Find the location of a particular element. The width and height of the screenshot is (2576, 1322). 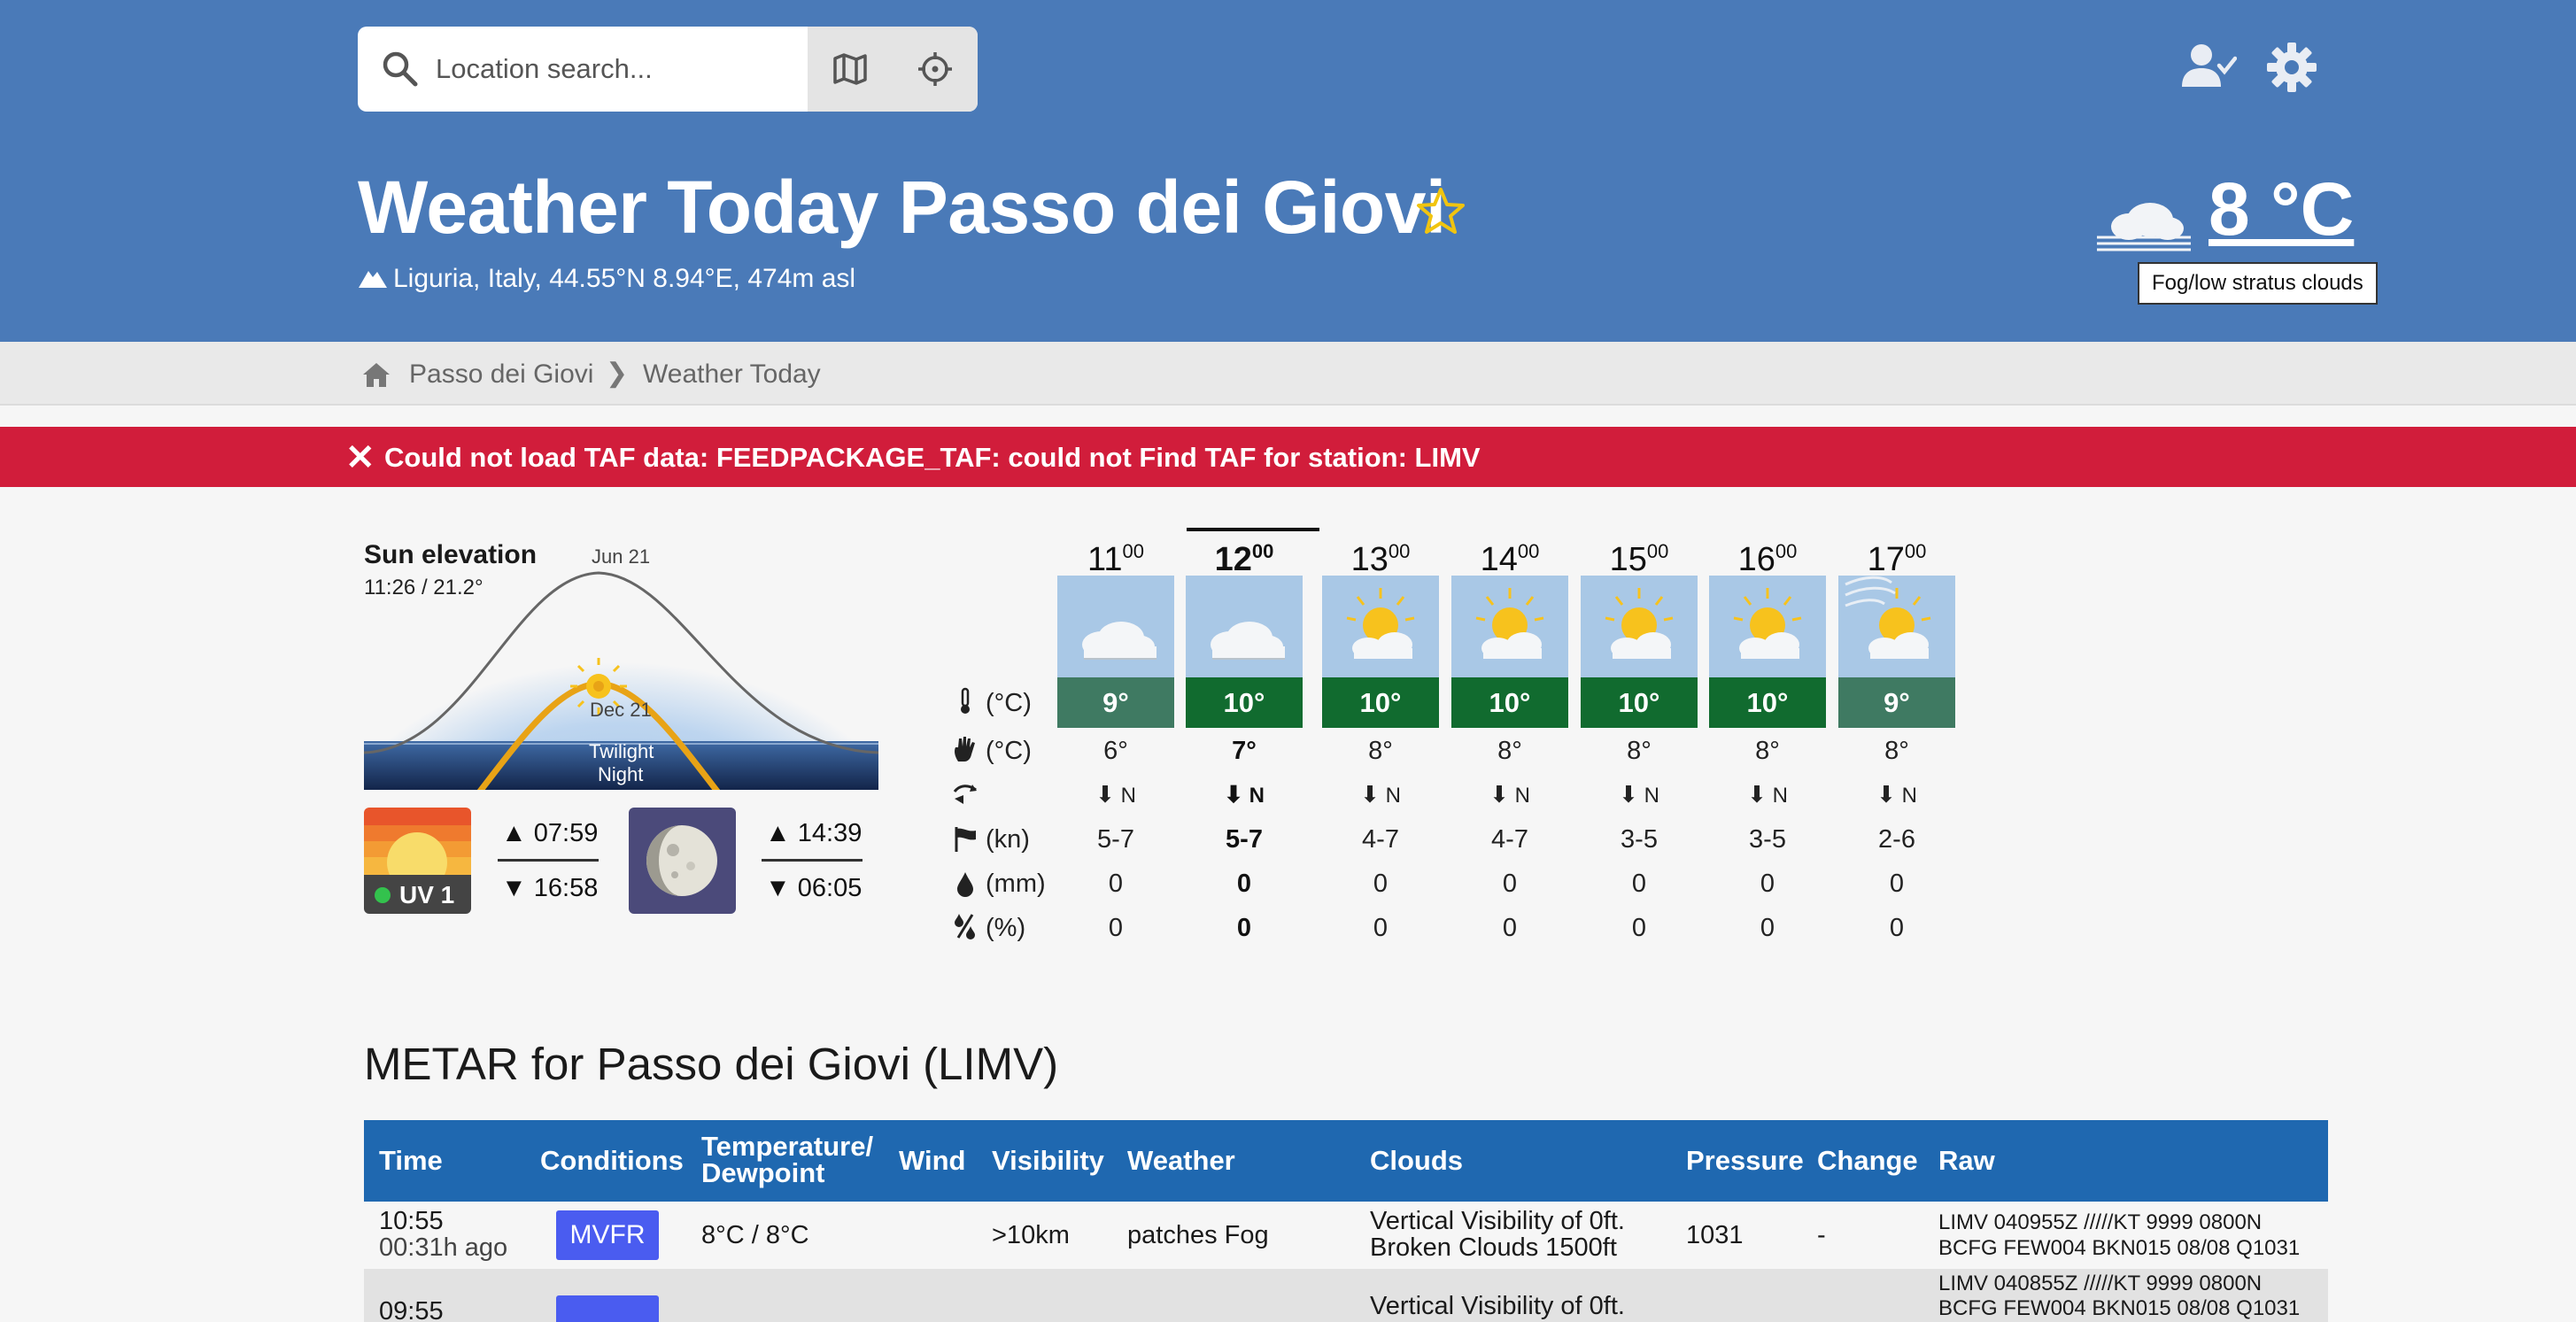

hour-label: 1100 is located at coordinates (1115, 559).